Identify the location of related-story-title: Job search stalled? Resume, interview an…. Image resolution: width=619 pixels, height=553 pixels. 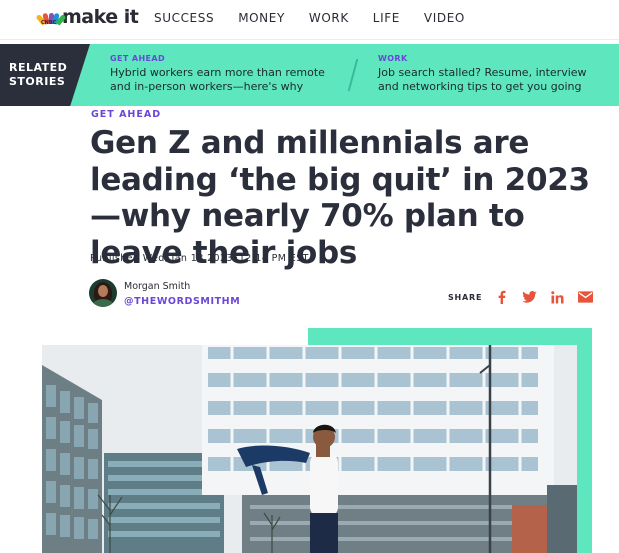
(494, 80).